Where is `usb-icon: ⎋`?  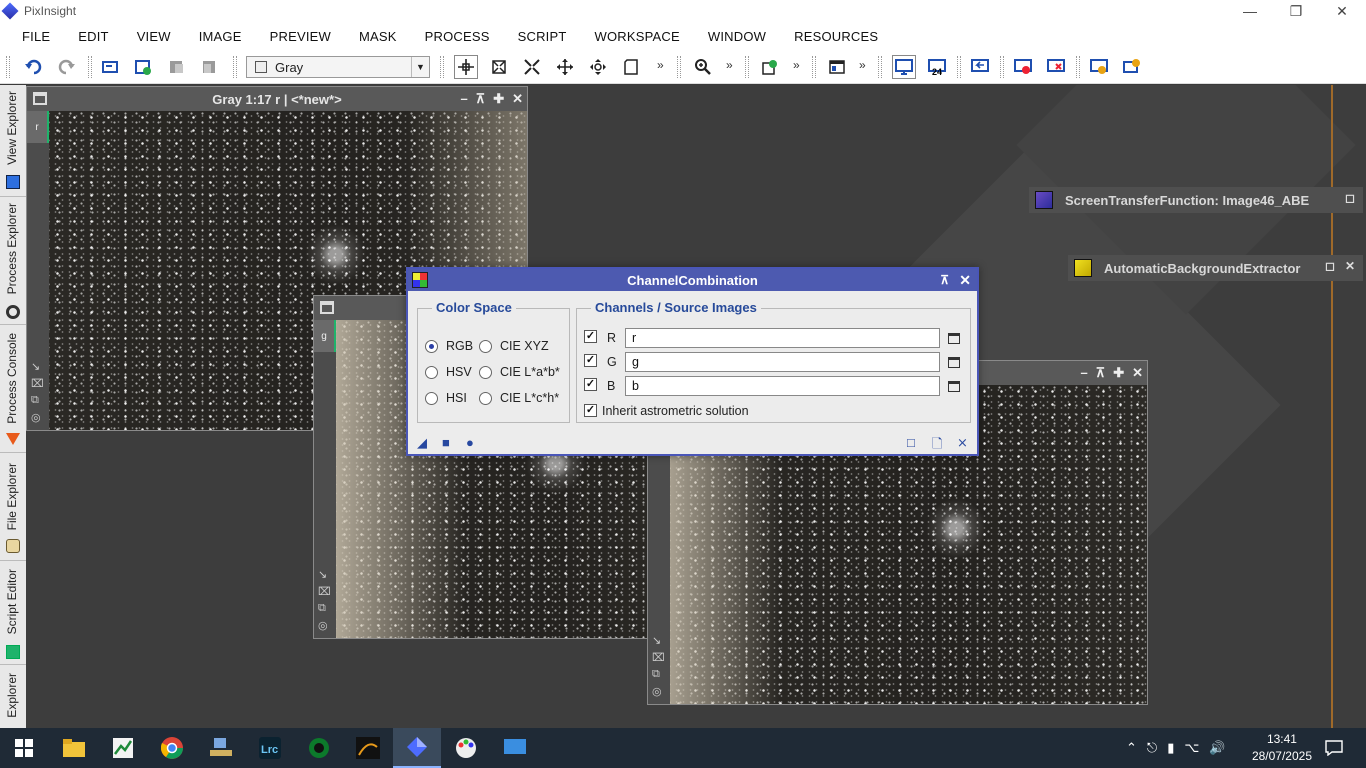
usb-icon: ⎋ is located at coordinates (1152, 748).